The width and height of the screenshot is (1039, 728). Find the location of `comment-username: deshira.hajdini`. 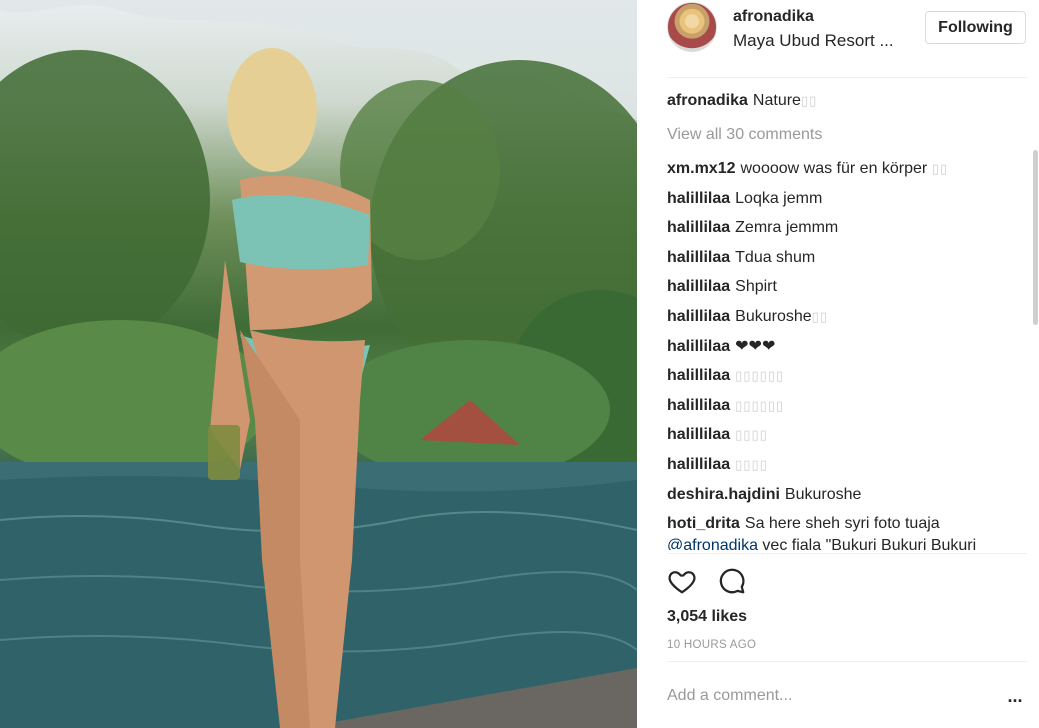

comment-username: deshira.hajdini is located at coordinates (723, 494).